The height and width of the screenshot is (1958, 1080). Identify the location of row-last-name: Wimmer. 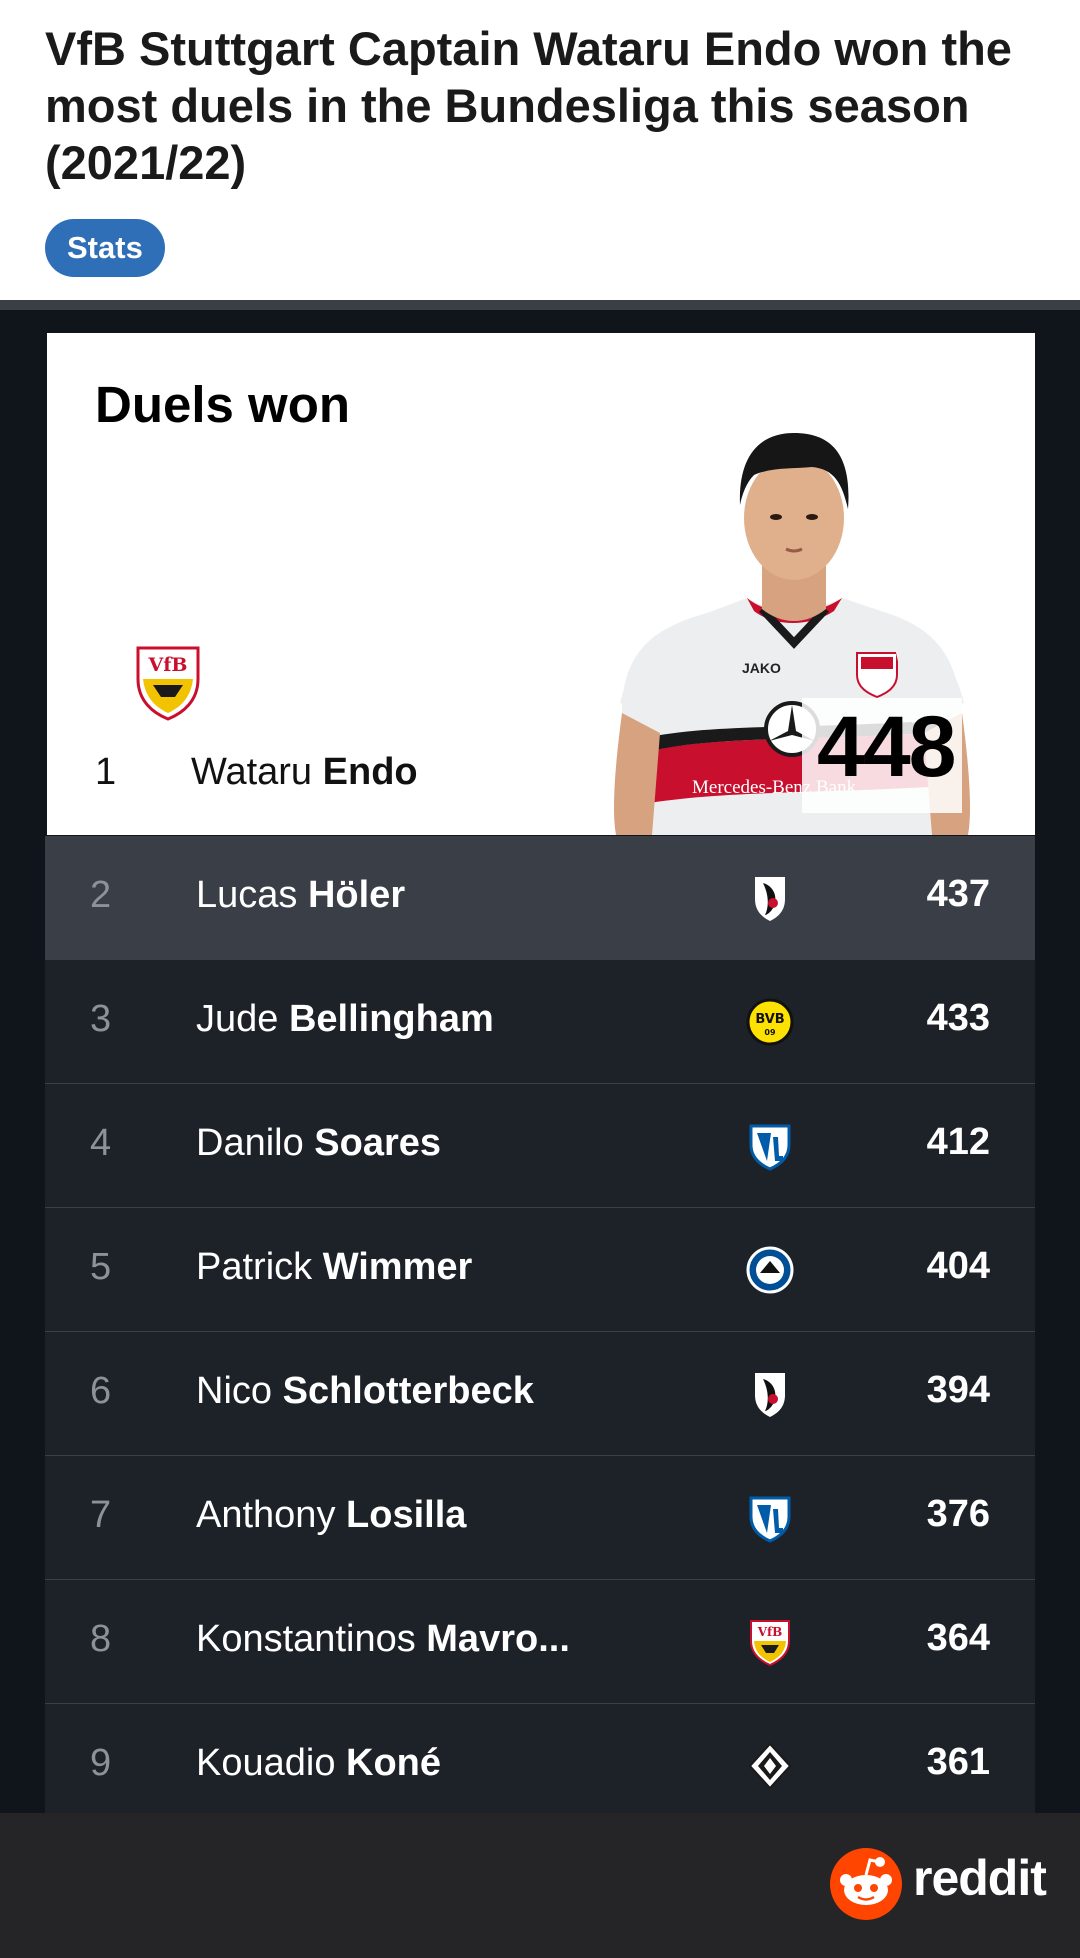
(397, 1267).